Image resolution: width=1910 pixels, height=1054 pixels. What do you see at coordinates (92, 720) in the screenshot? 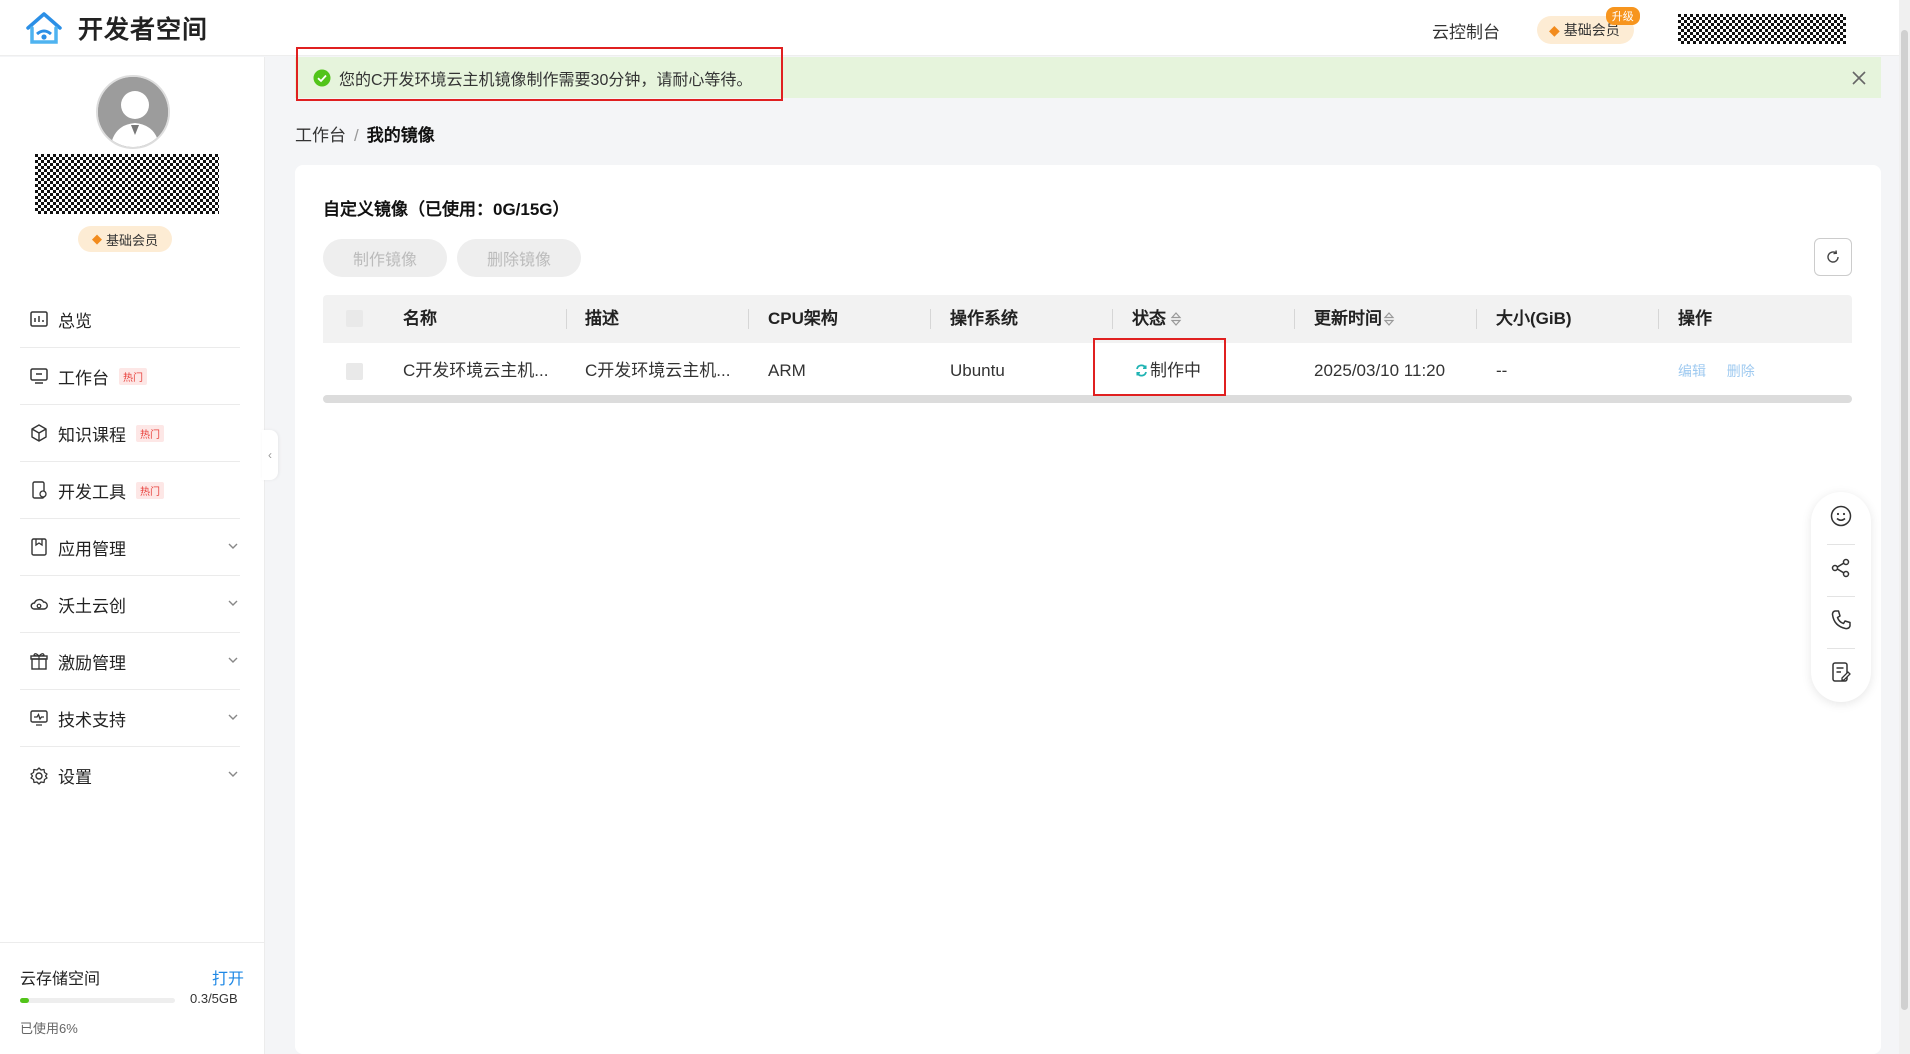
I see `sidebar-item-label: 技术支持` at bounding box center [92, 720].